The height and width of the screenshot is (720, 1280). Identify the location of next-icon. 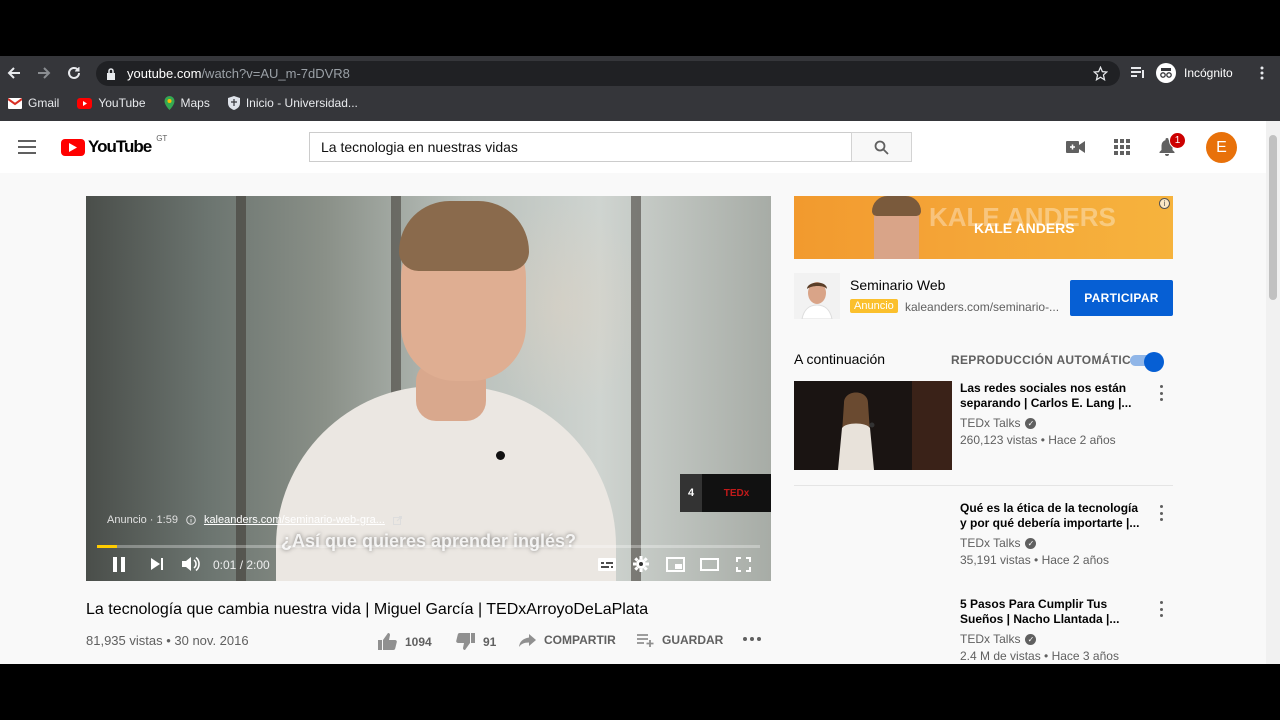
(157, 564).